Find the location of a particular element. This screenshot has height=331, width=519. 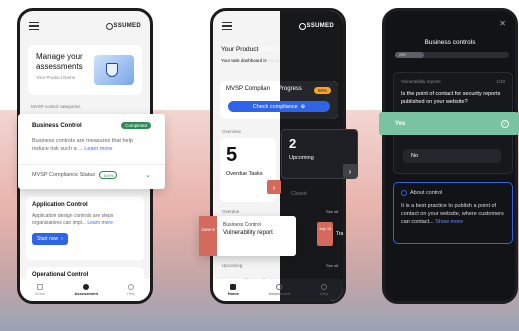

close-icon: ✕ is located at coordinates (502, 23).